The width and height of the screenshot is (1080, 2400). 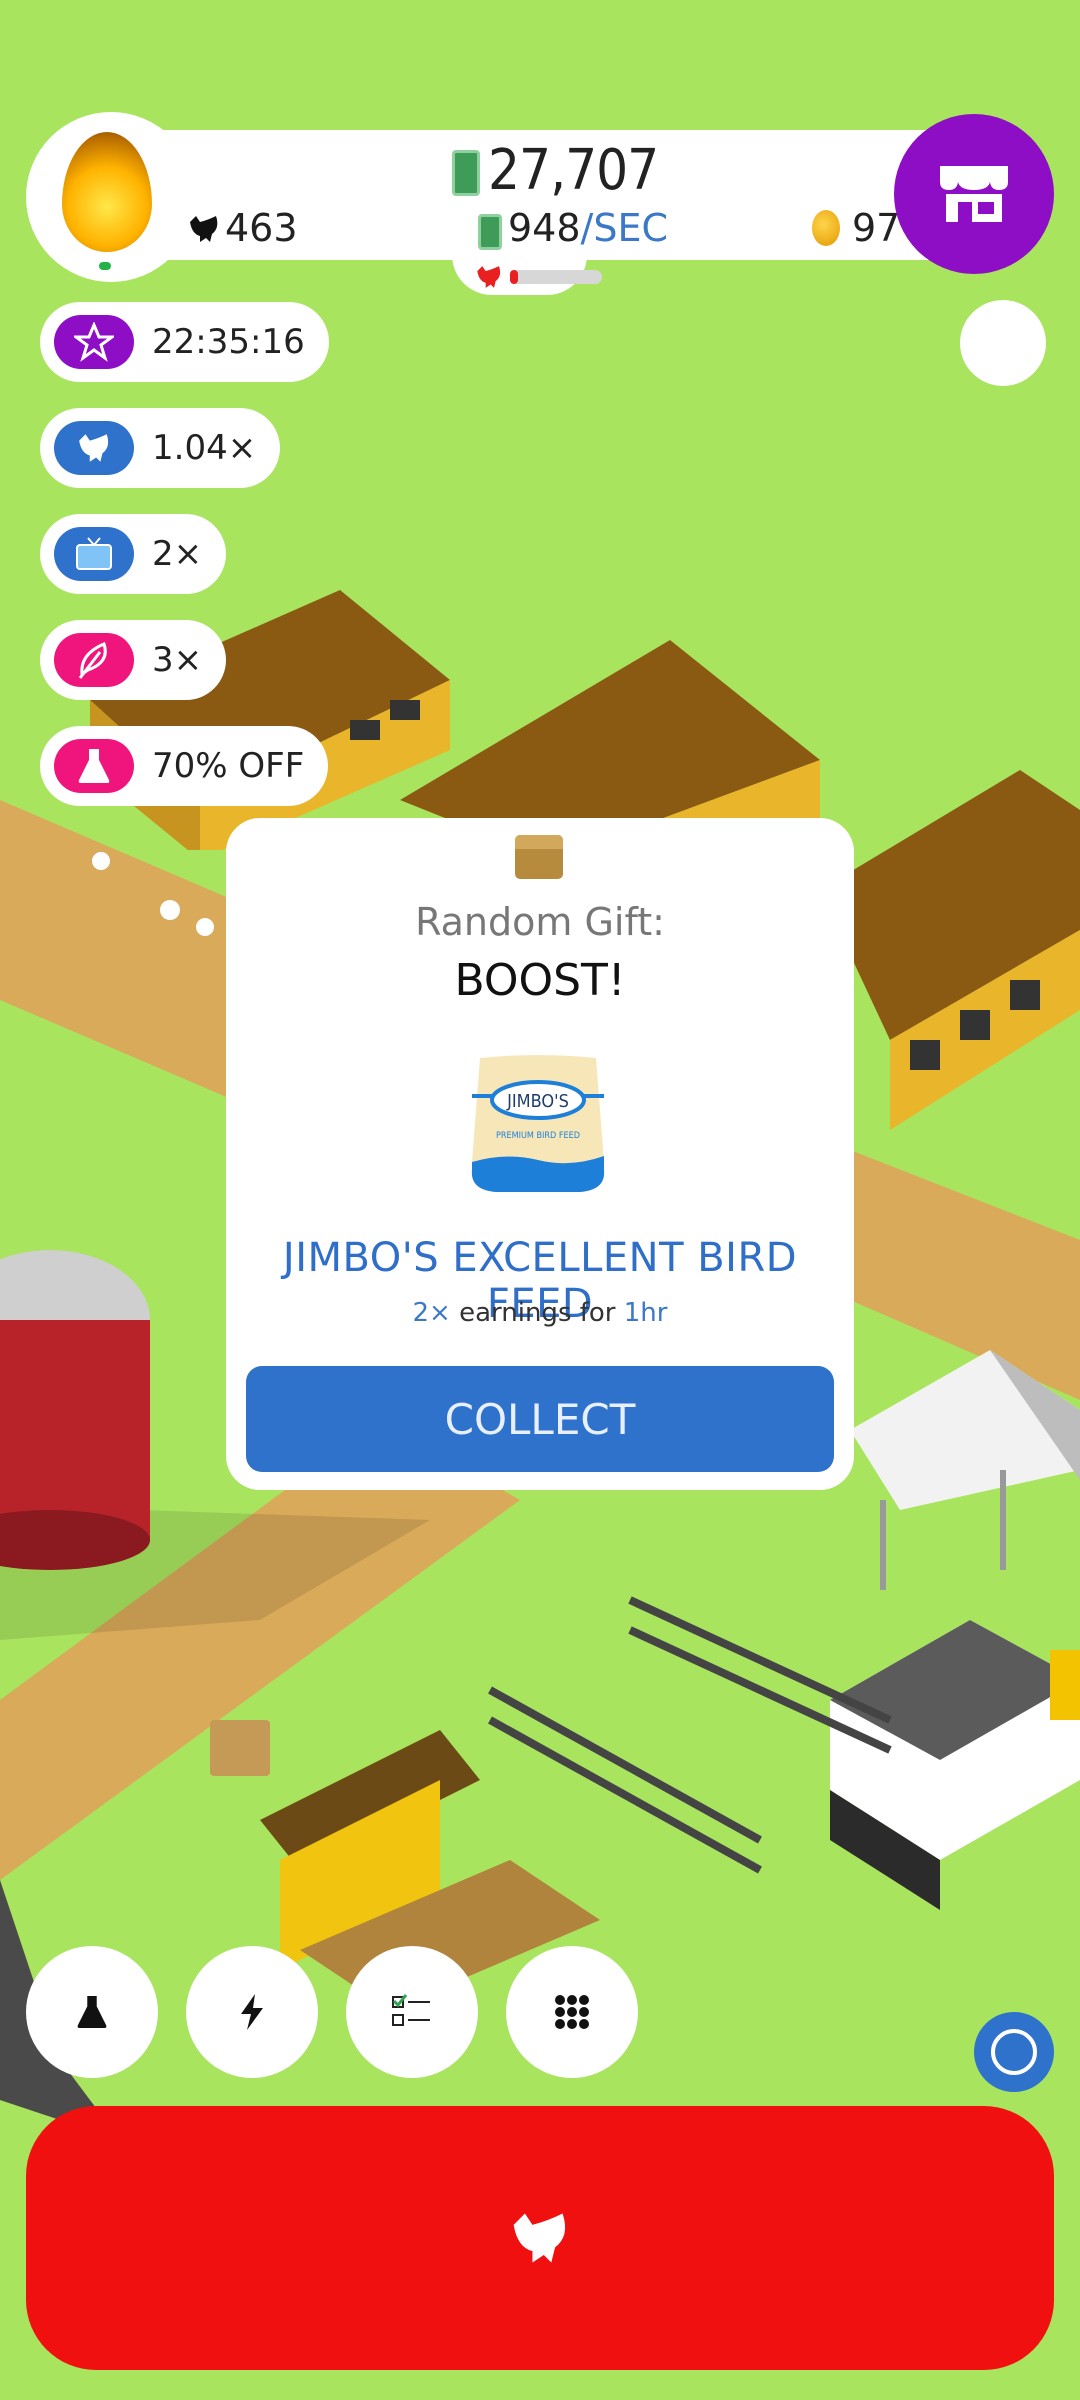 I want to click on menu-button, so click(x=572, y=2012).